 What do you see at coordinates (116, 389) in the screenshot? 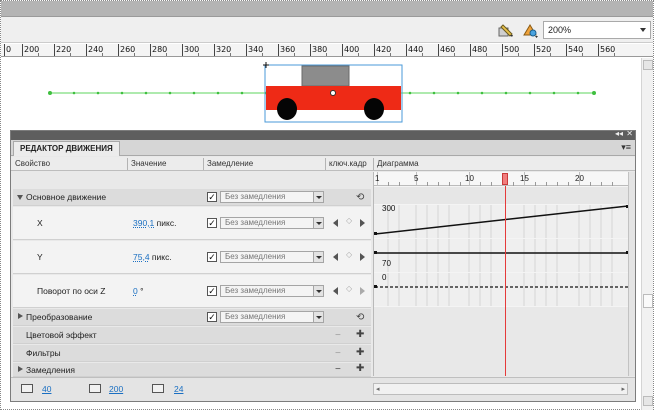
I see `expanded-graph-size-value: 200` at bounding box center [116, 389].